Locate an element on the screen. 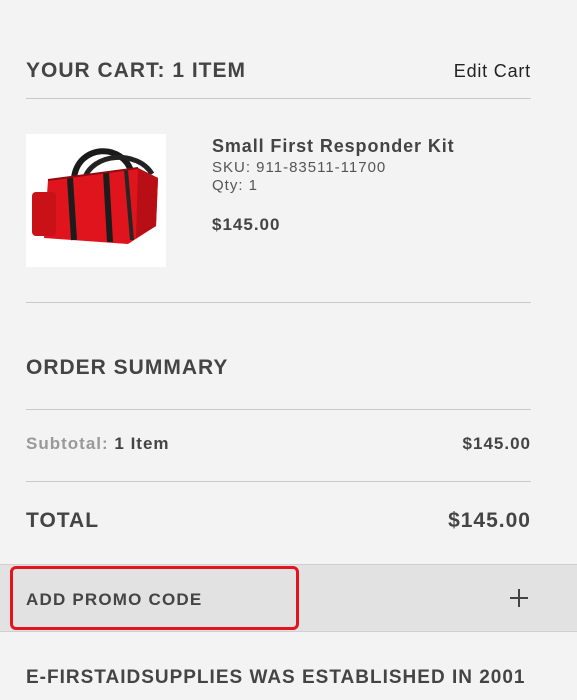 This screenshot has width=577, height=700. product-quantity: Qty: 1 is located at coordinates (235, 185).